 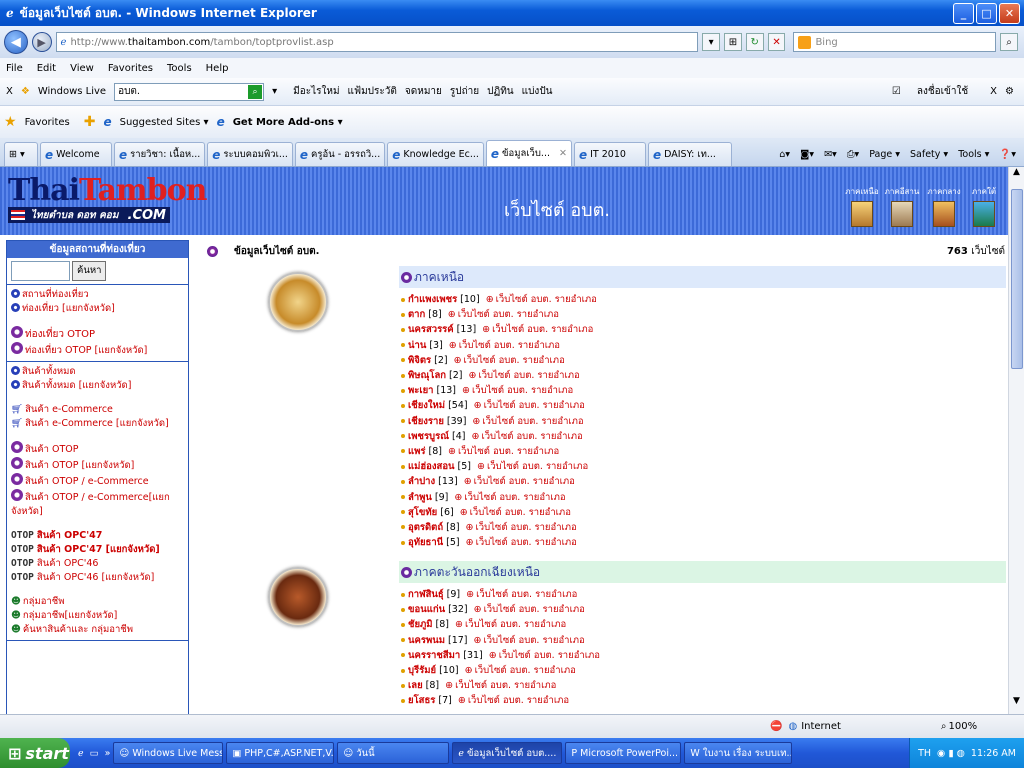 What do you see at coordinates (40, 271) in the screenshot?
I see `sidebar-search-input` at bounding box center [40, 271].